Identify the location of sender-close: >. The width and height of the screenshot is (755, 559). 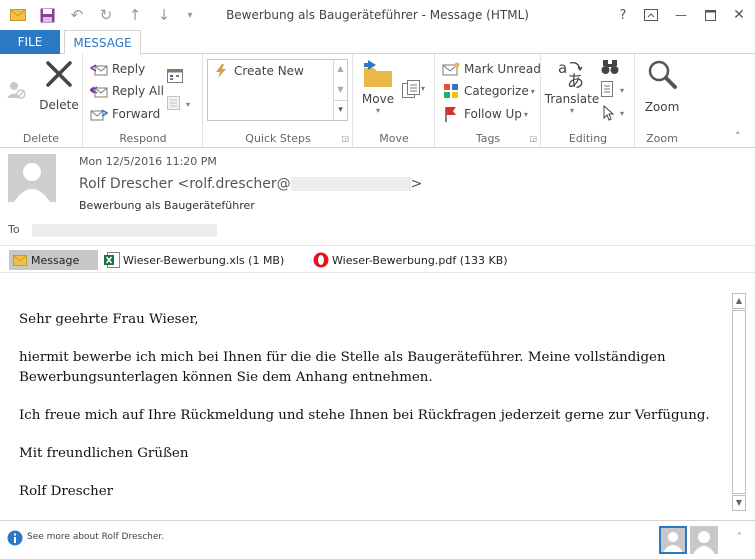
(416, 184).